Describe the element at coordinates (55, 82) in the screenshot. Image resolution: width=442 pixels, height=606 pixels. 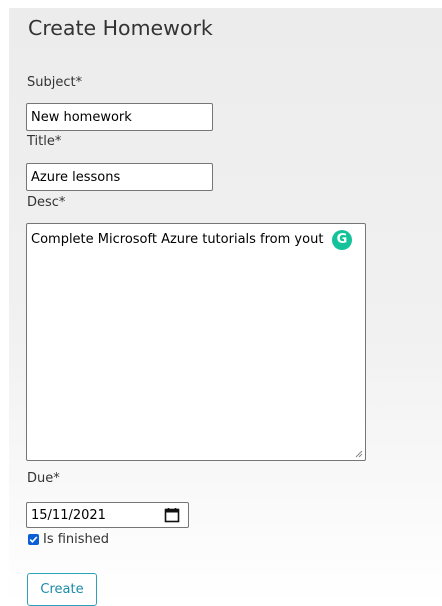
I see `subject-label: Subject*` at that location.